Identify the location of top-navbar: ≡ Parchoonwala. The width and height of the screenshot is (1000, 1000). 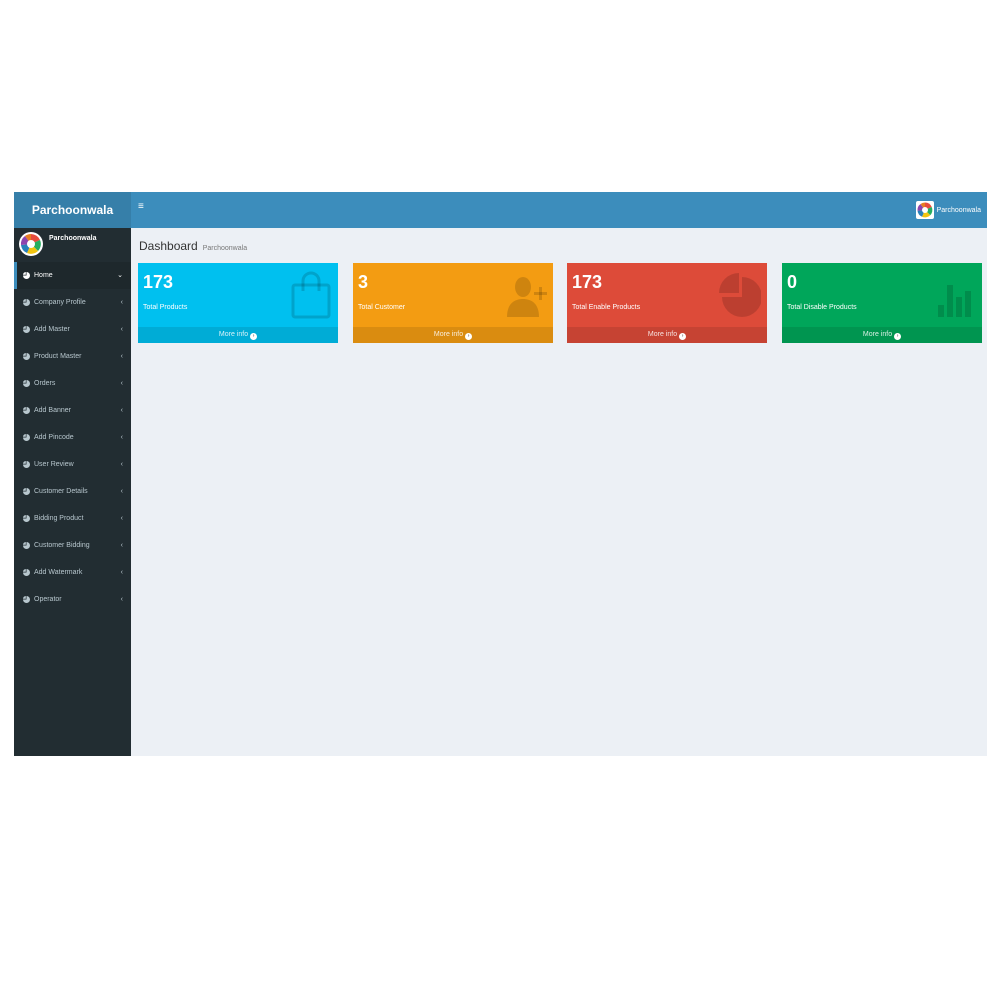
(559, 210).